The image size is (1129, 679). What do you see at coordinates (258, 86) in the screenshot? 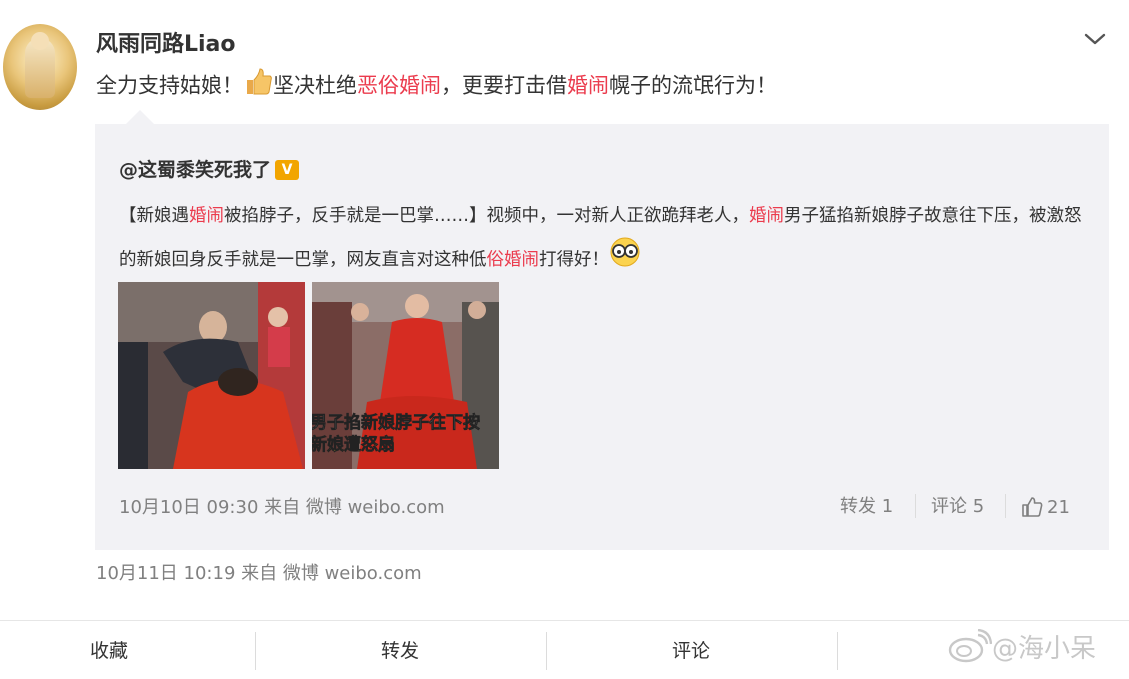
I see `thumbs-up-emoji` at bounding box center [258, 86].